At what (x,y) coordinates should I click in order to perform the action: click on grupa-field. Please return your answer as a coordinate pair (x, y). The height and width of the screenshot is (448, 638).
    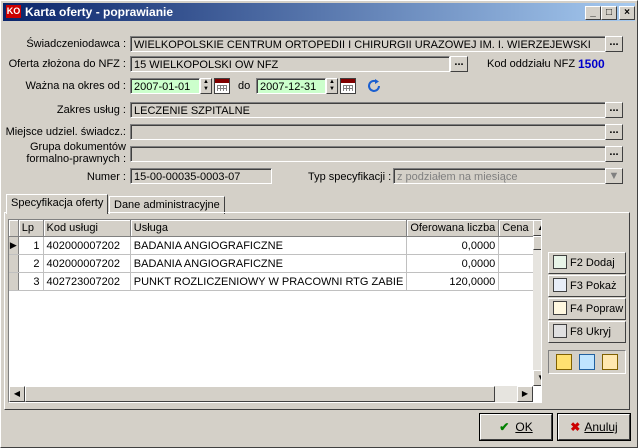
    Looking at the image, I should click on (368, 154).